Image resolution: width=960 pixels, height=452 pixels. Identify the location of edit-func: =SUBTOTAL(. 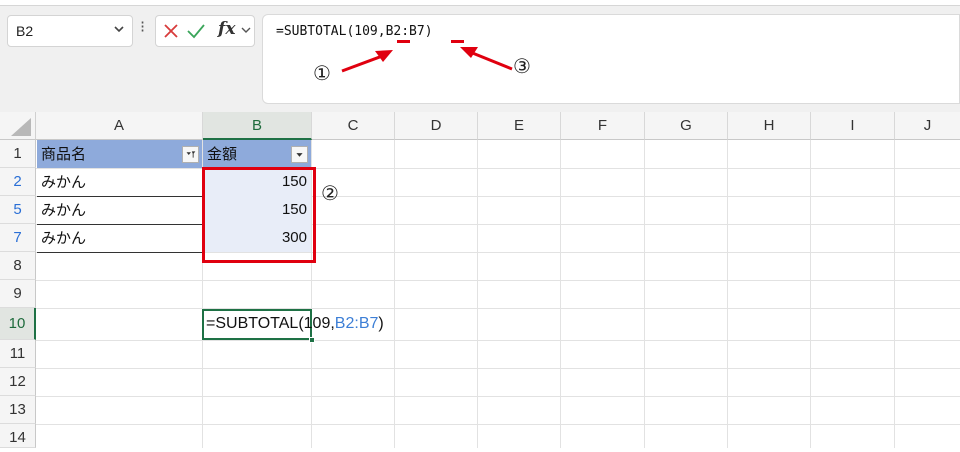
(255, 323).